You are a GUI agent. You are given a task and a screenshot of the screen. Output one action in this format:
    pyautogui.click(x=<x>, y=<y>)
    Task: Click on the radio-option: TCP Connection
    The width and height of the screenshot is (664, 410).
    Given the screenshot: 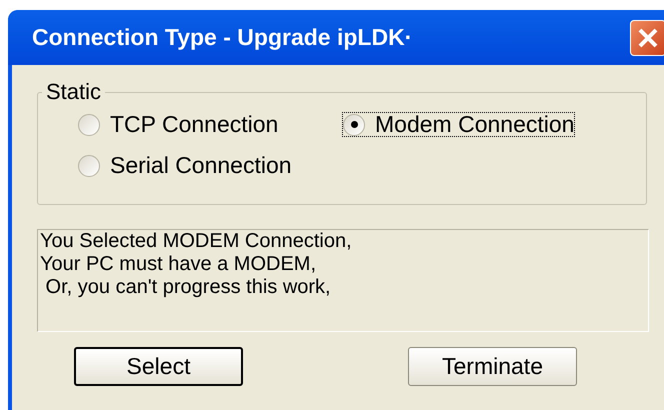 What is the action you would take?
    pyautogui.click(x=178, y=124)
    